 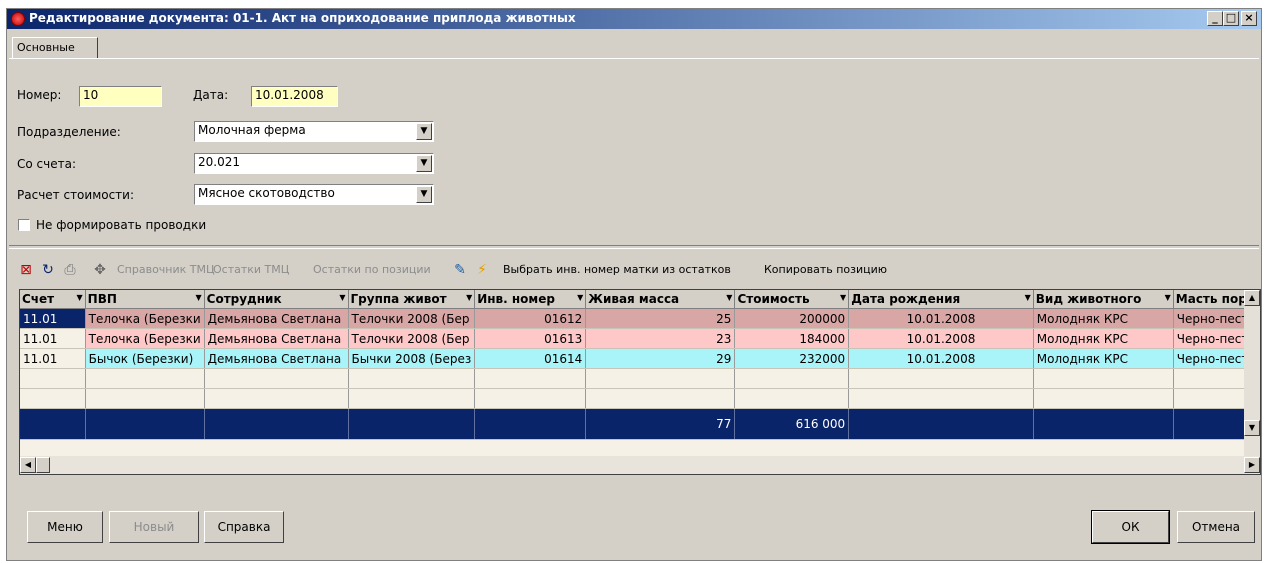 What do you see at coordinates (372, 269) in the screenshot?
I see `stock-by-position-button: Остатки по позиции` at bounding box center [372, 269].